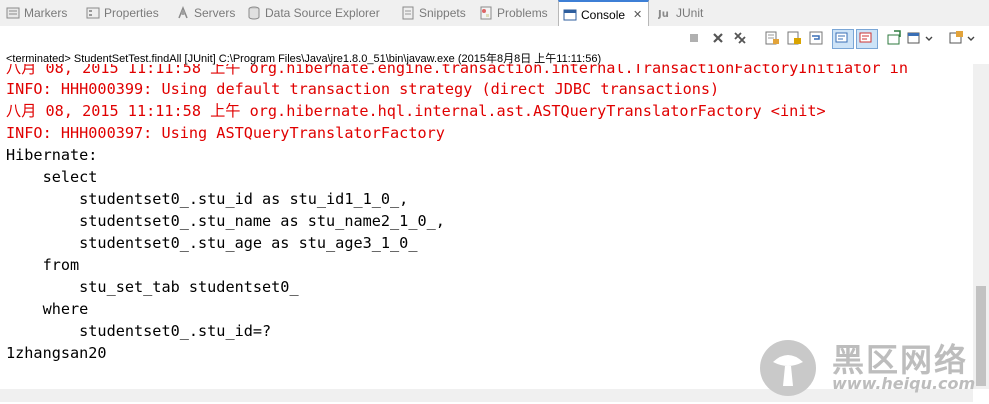 The image size is (989, 404). I want to click on console-line: studentset0_.stu_age as stu_age3_1_0_, so click(212, 243).